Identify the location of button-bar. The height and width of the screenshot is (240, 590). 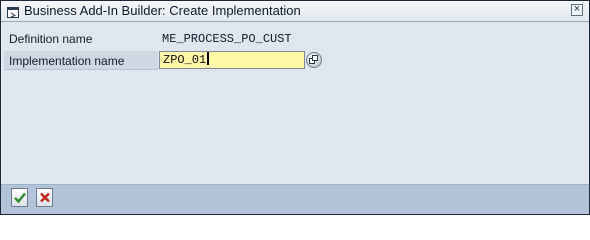
(295, 199).